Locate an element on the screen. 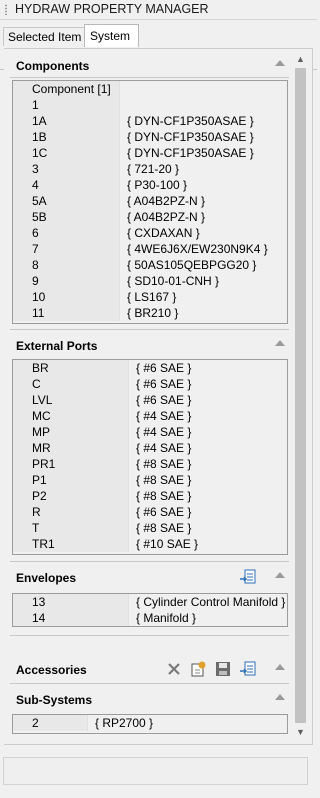 The height and width of the screenshot is (798, 320). item-id: 1 is located at coordinates (66, 105).